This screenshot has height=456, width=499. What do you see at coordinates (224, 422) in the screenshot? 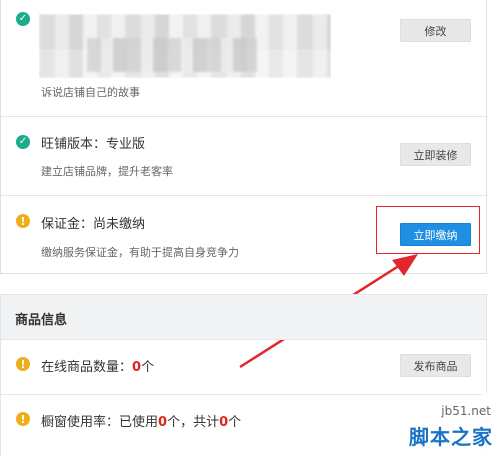
I see `window-usage-total: 0` at bounding box center [224, 422].